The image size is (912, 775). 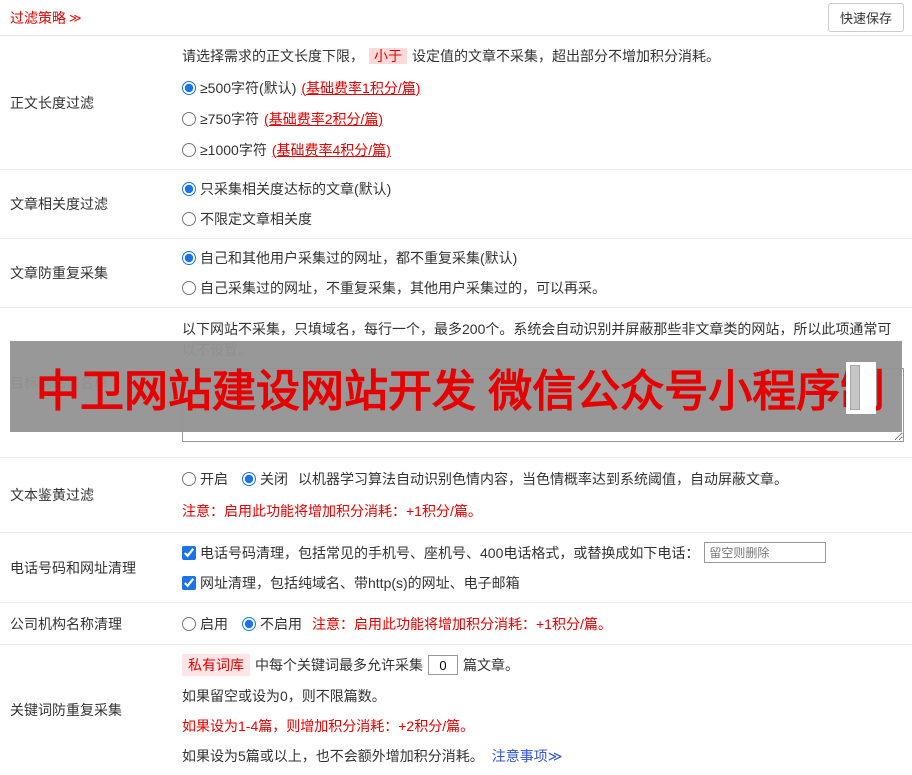 I want to click on filter-strategy-toggle: 过滤策略 ≫, so click(x=46, y=18).